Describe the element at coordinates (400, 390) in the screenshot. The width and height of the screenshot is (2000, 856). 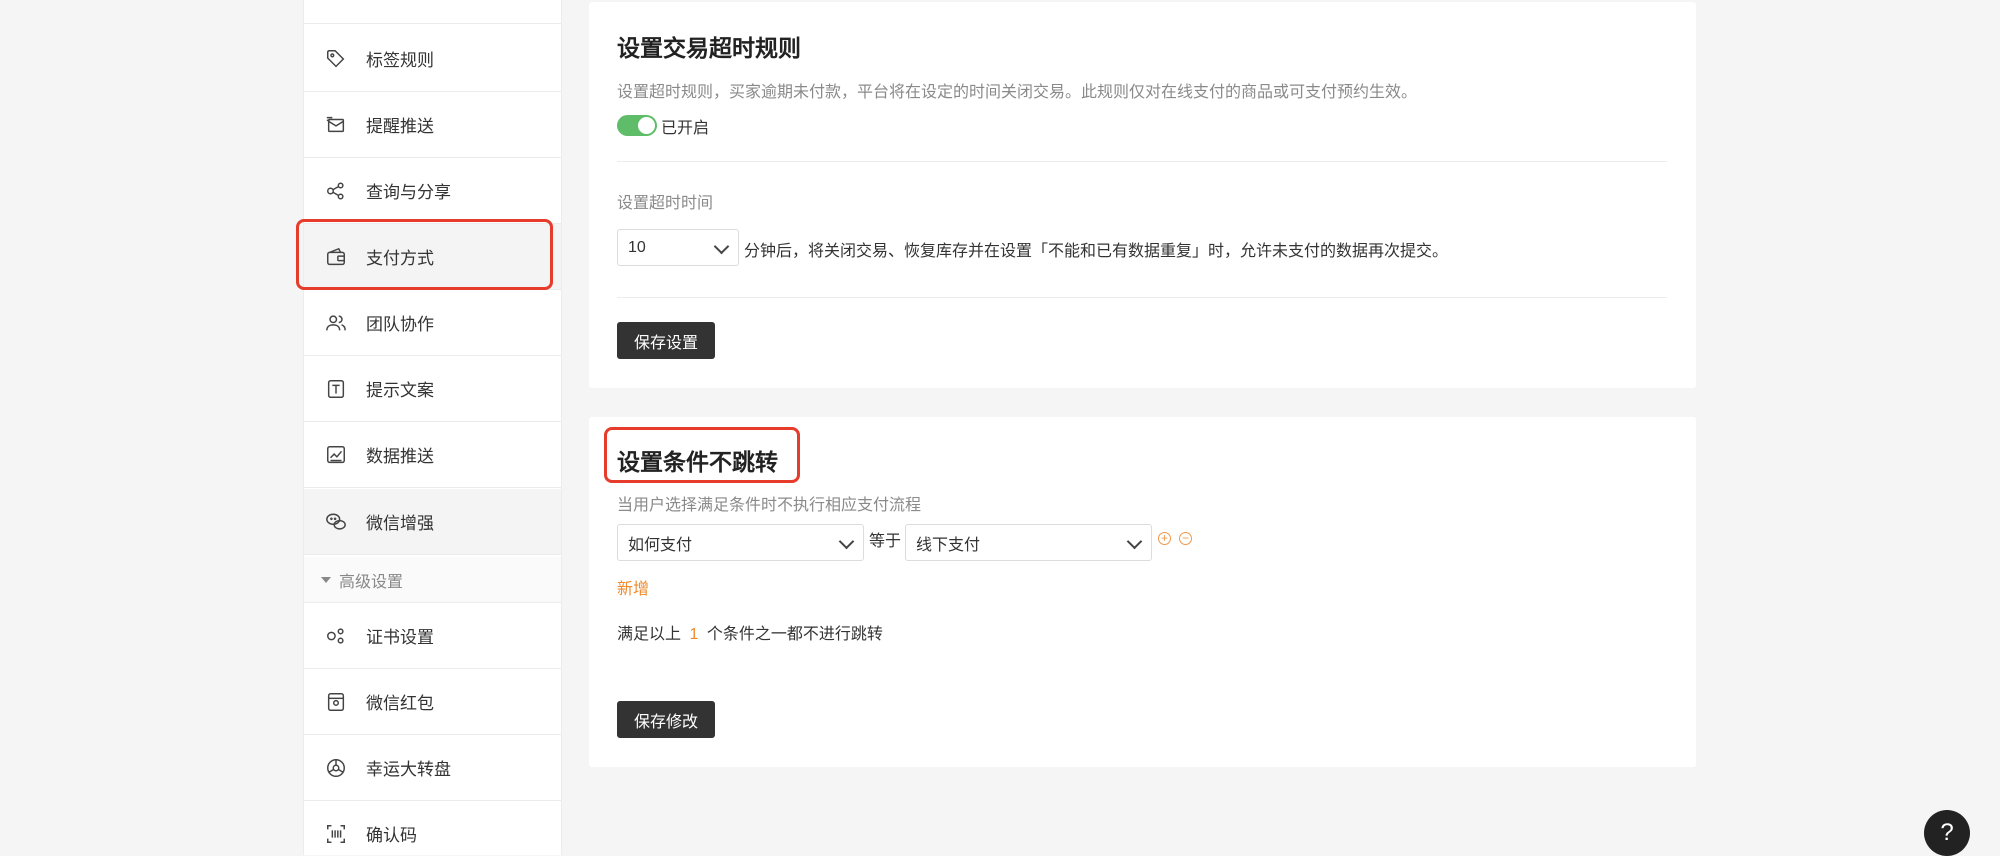
I see `sidebar-item-label: 提示文案` at that location.